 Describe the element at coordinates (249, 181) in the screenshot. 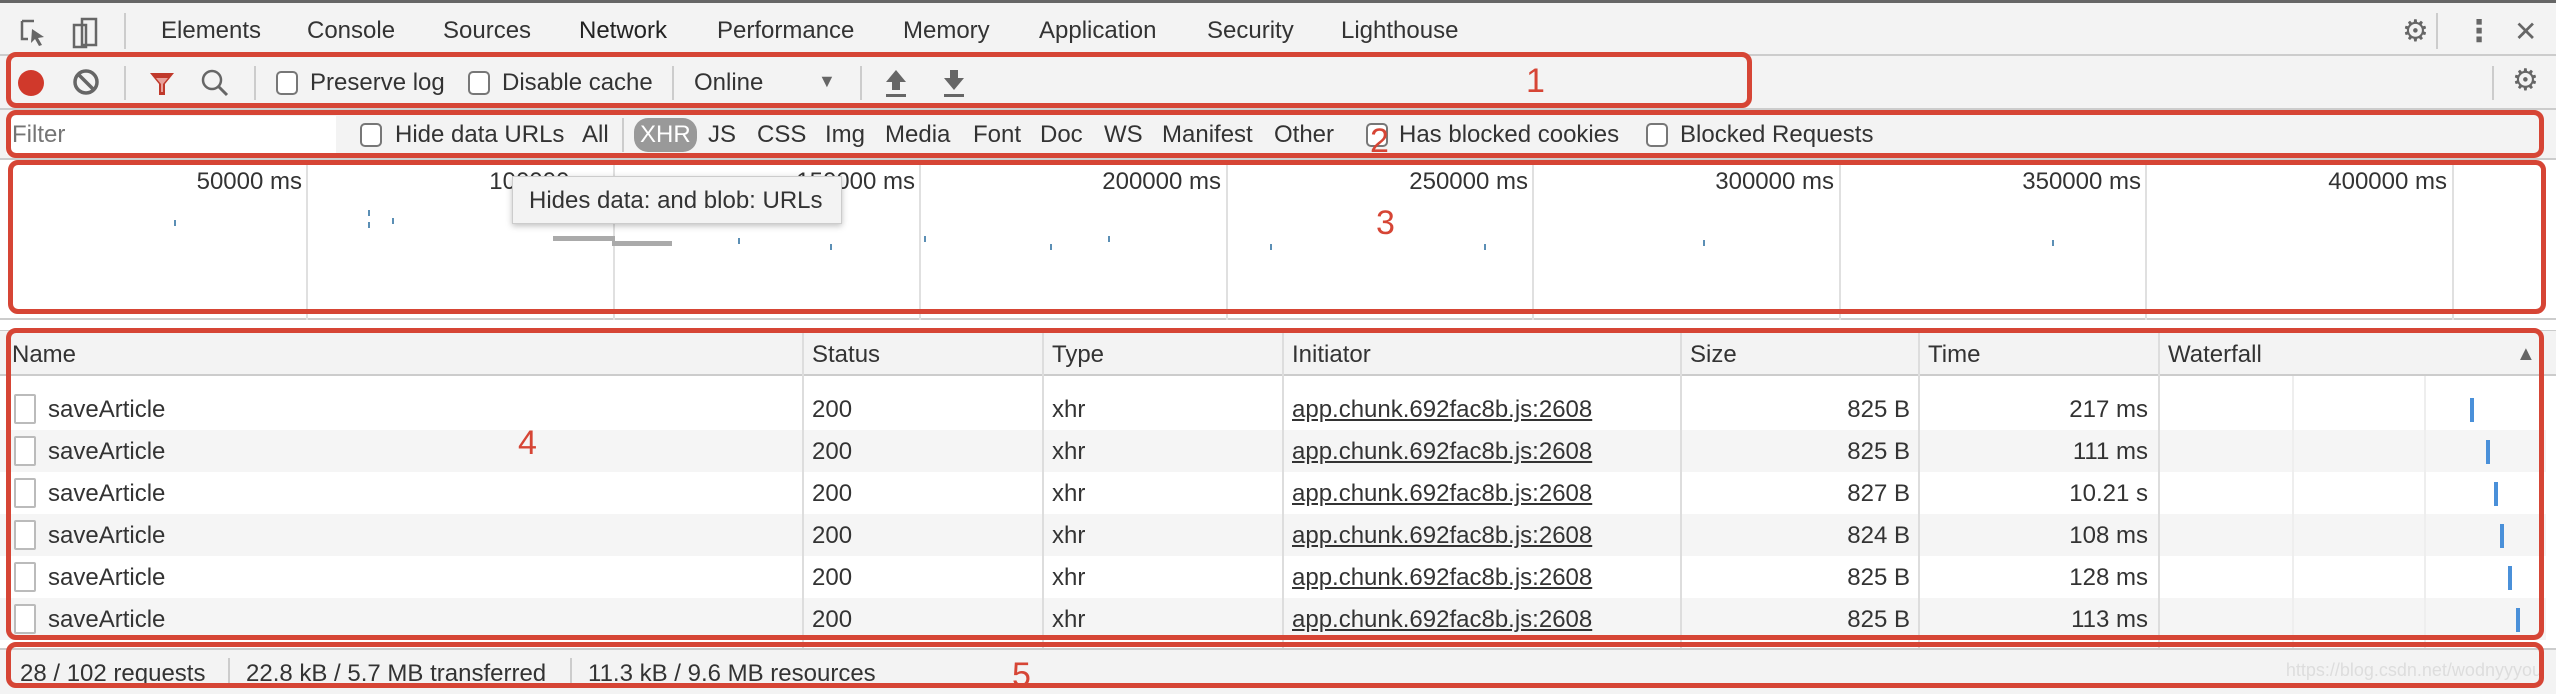

I see `overview-tick-label: 50000 ms` at that location.